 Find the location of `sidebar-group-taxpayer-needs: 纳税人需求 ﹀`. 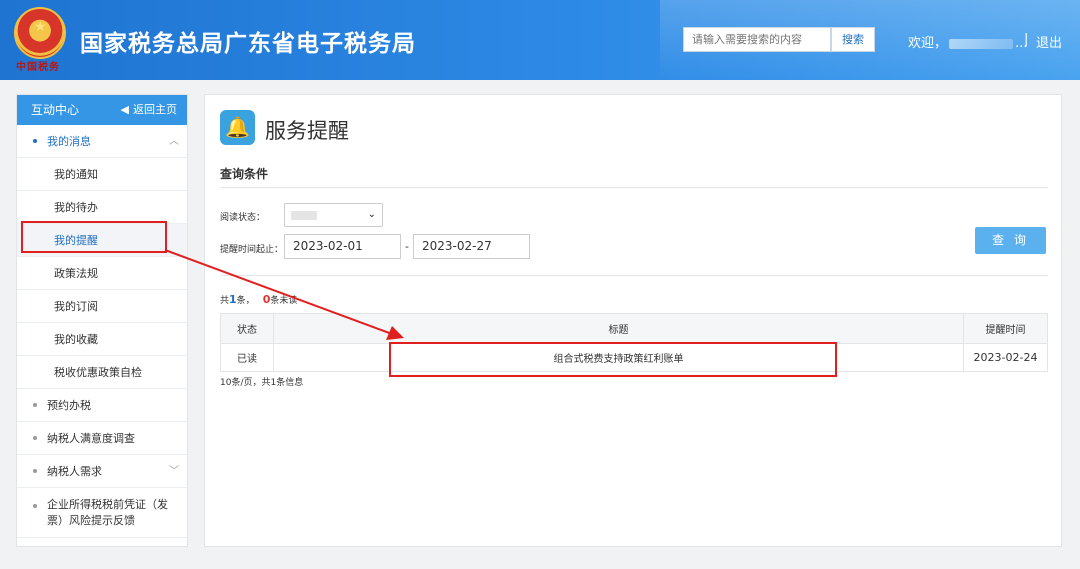

sidebar-group-taxpayer-needs: 纳税人需求 ﹀ is located at coordinates (102, 471).